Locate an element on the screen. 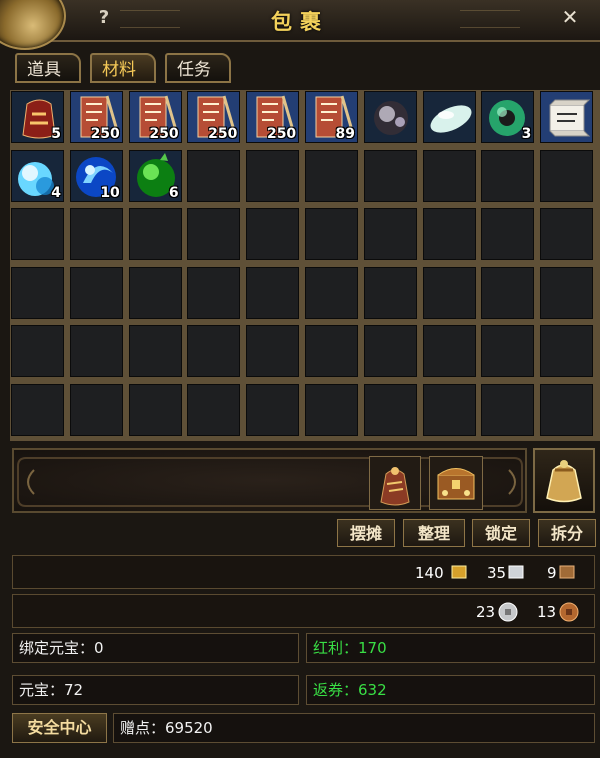 The width and height of the screenshot is (600, 758). inventory-slot-3: 250 is located at coordinates (155, 117).